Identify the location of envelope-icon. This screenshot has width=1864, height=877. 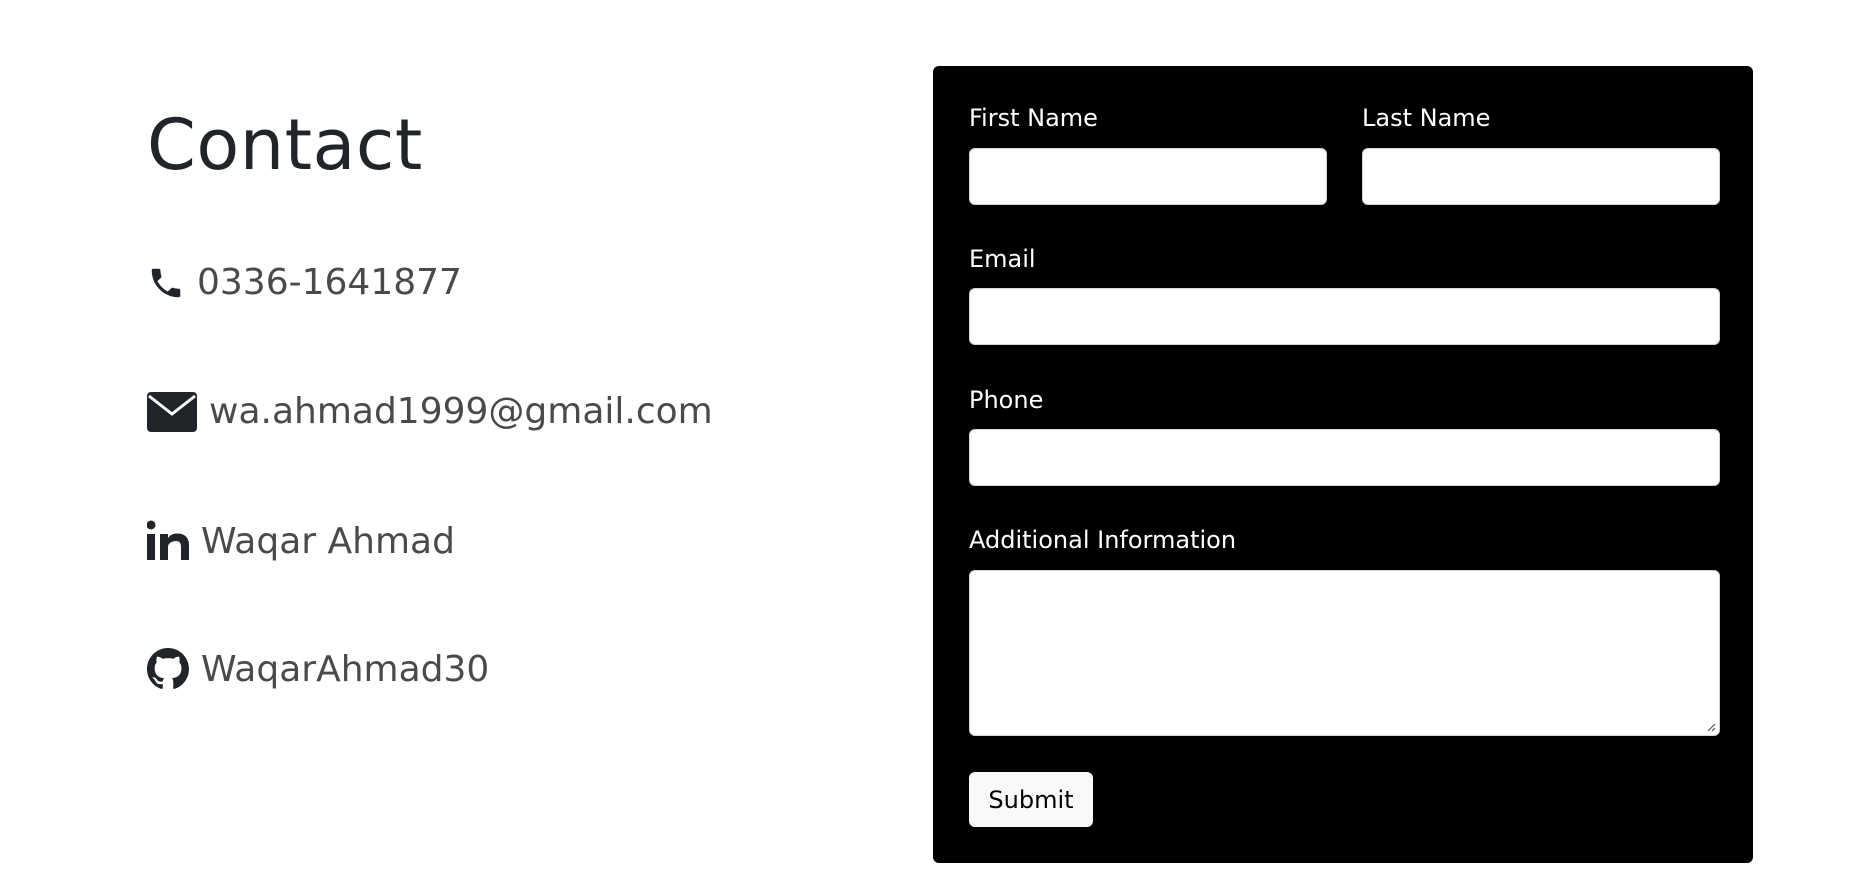
(172, 411).